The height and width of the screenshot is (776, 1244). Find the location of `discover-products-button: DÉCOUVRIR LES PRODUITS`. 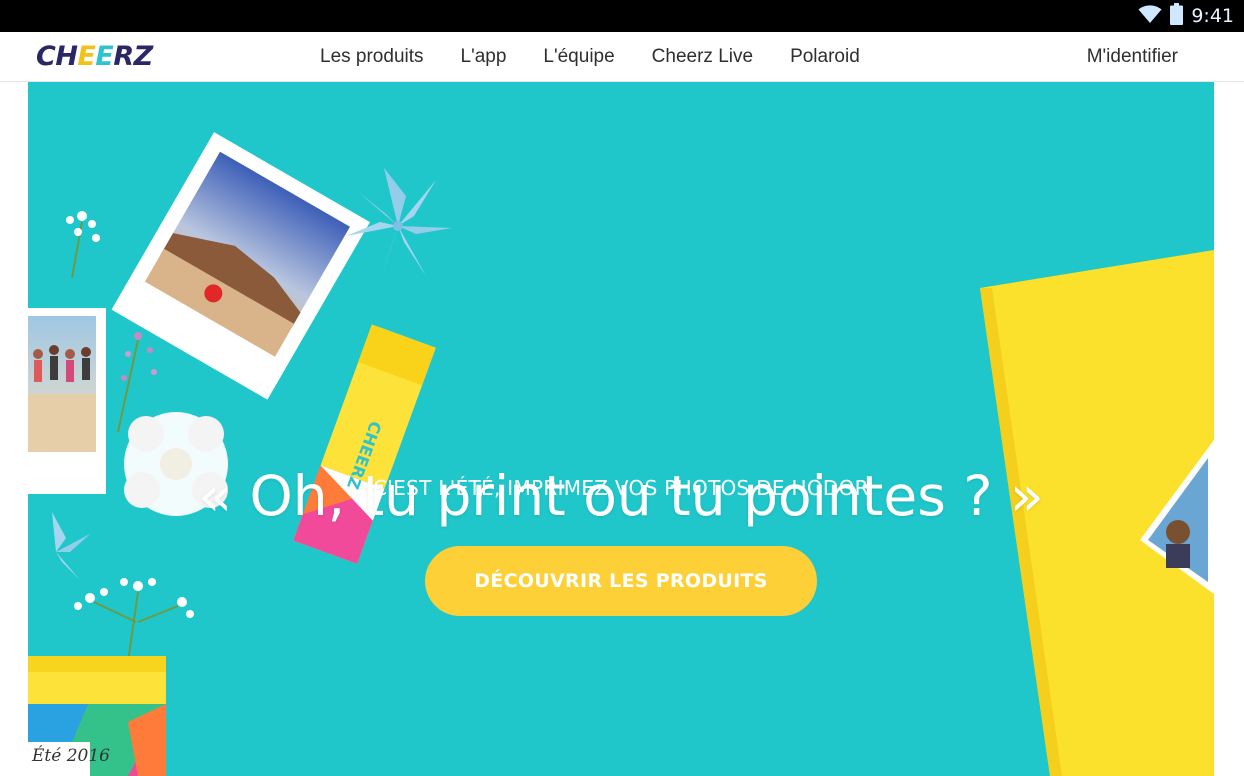

discover-products-button: DÉCOUVRIR LES PRODUITS is located at coordinates (621, 581).